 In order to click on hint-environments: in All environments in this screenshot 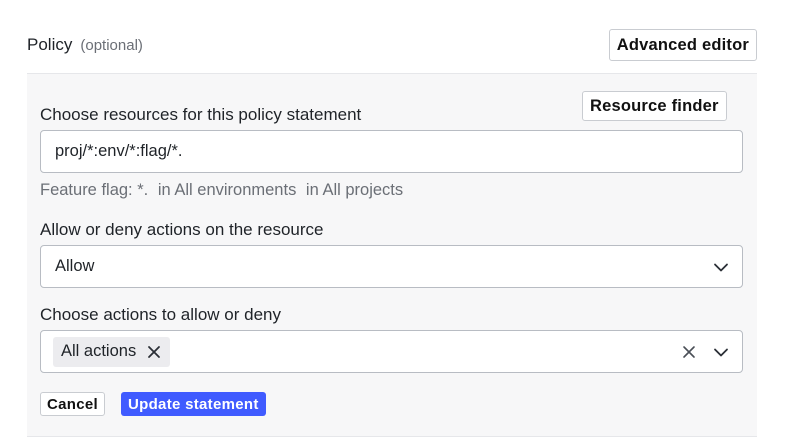, I will do `click(227, 190)`.